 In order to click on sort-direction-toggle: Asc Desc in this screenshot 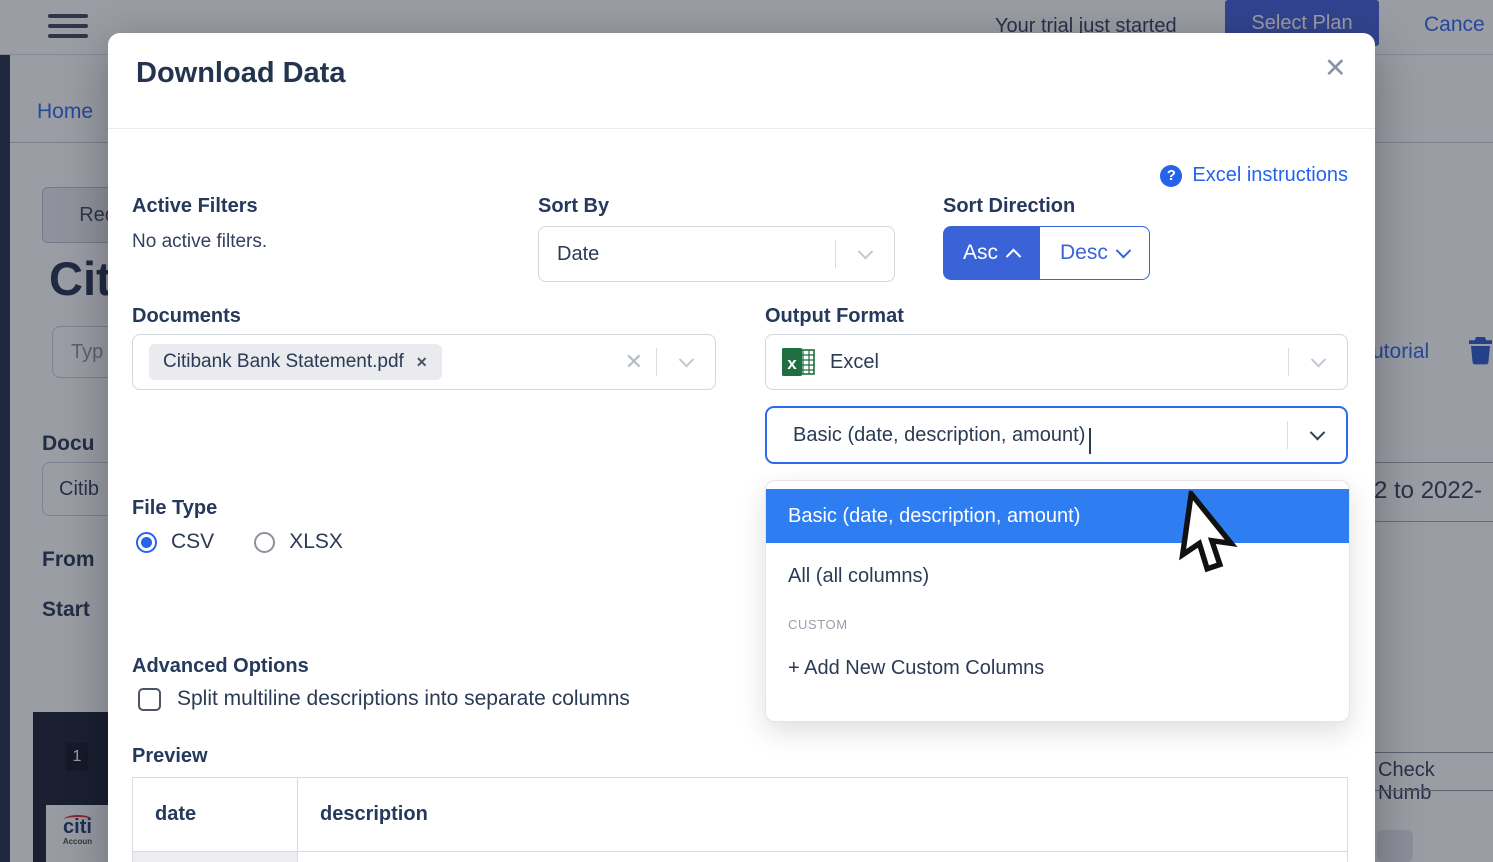, I will do `click(1046, 253)`.